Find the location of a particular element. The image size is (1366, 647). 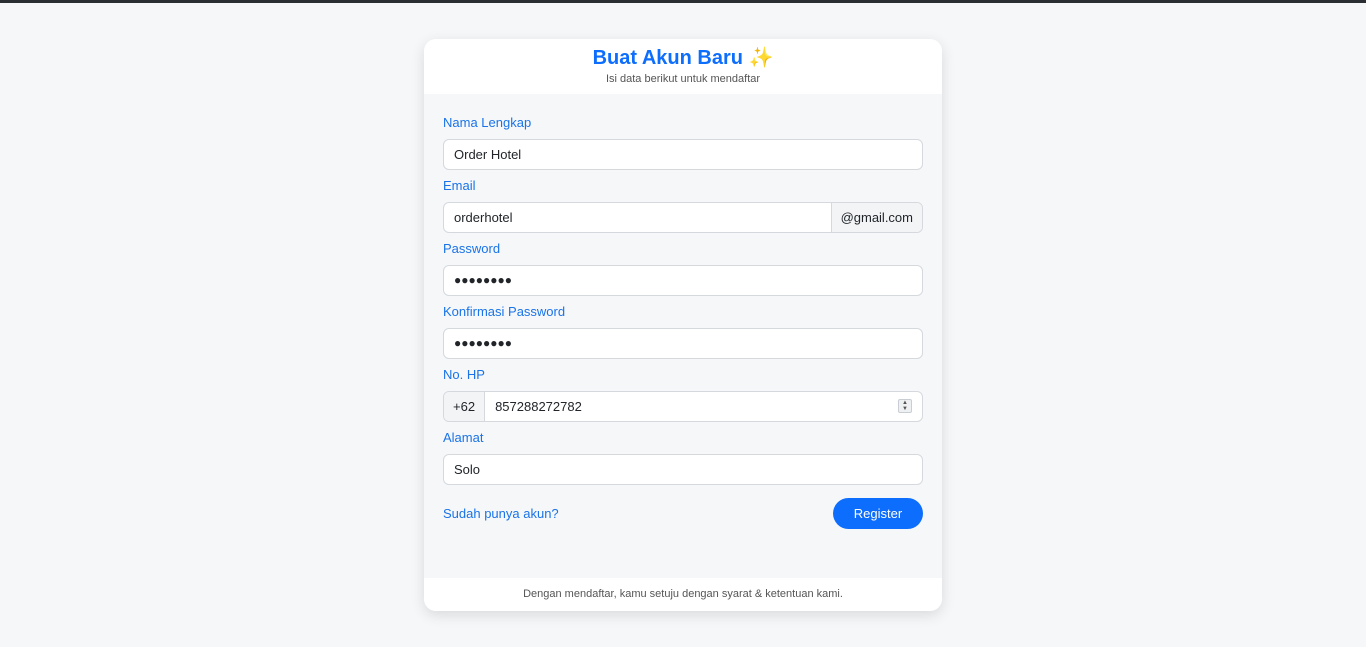

email-domain-addon: @gmail.com is located at coordinates (876, 217).